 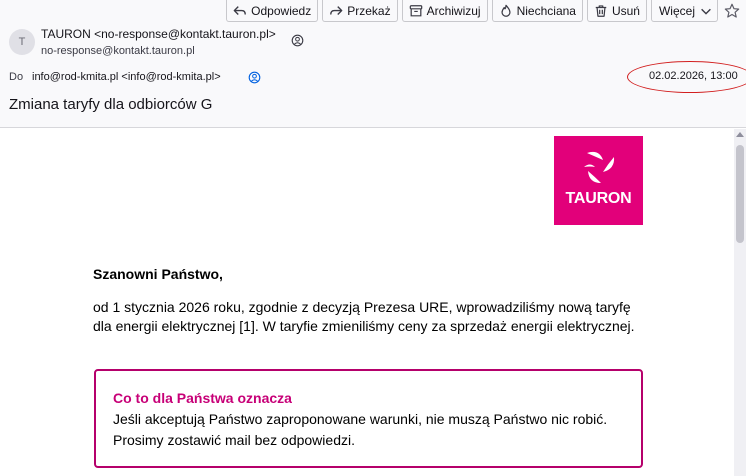 I want to click on forward-label: Przekaż, so click(x=369, y=10).